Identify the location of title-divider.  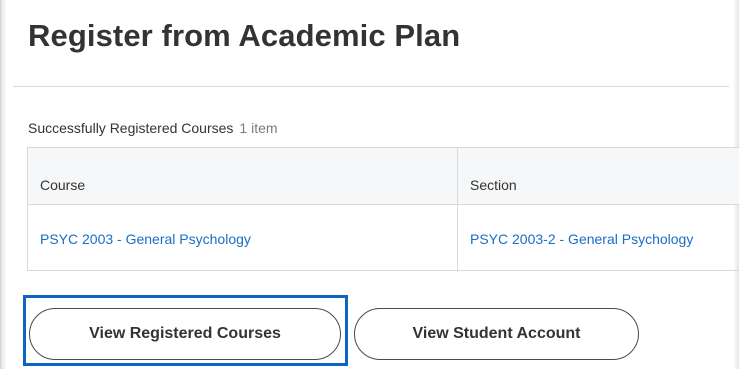
(371, 86).